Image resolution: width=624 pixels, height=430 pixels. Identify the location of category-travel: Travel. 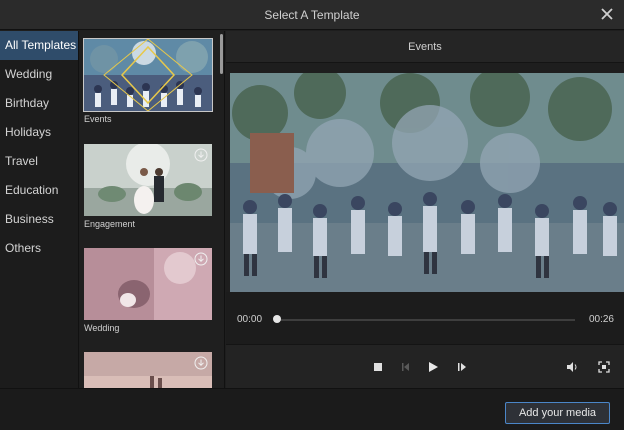
(39, 161).